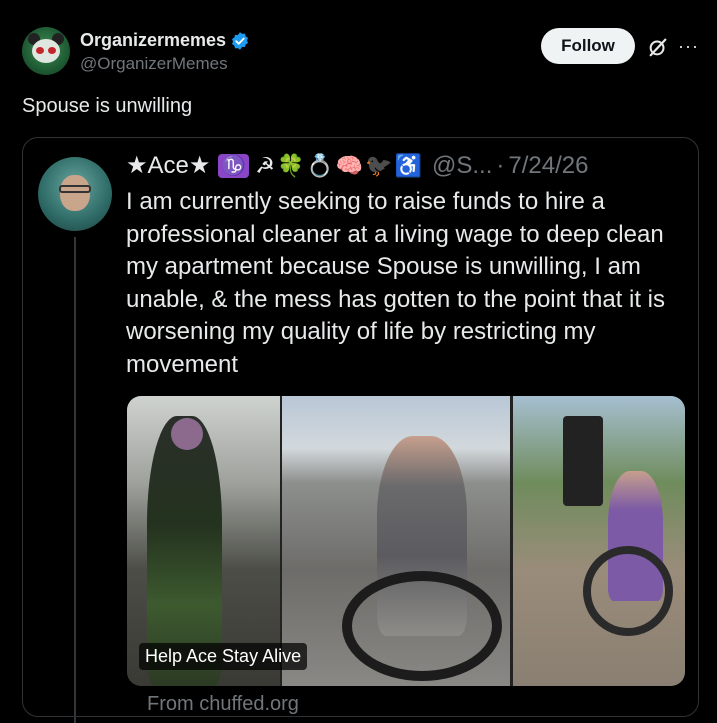 Image resolution: width=717 pixels, height=723 pixels. I want to click on quoted-avatar-glasses, so click(75, 189).